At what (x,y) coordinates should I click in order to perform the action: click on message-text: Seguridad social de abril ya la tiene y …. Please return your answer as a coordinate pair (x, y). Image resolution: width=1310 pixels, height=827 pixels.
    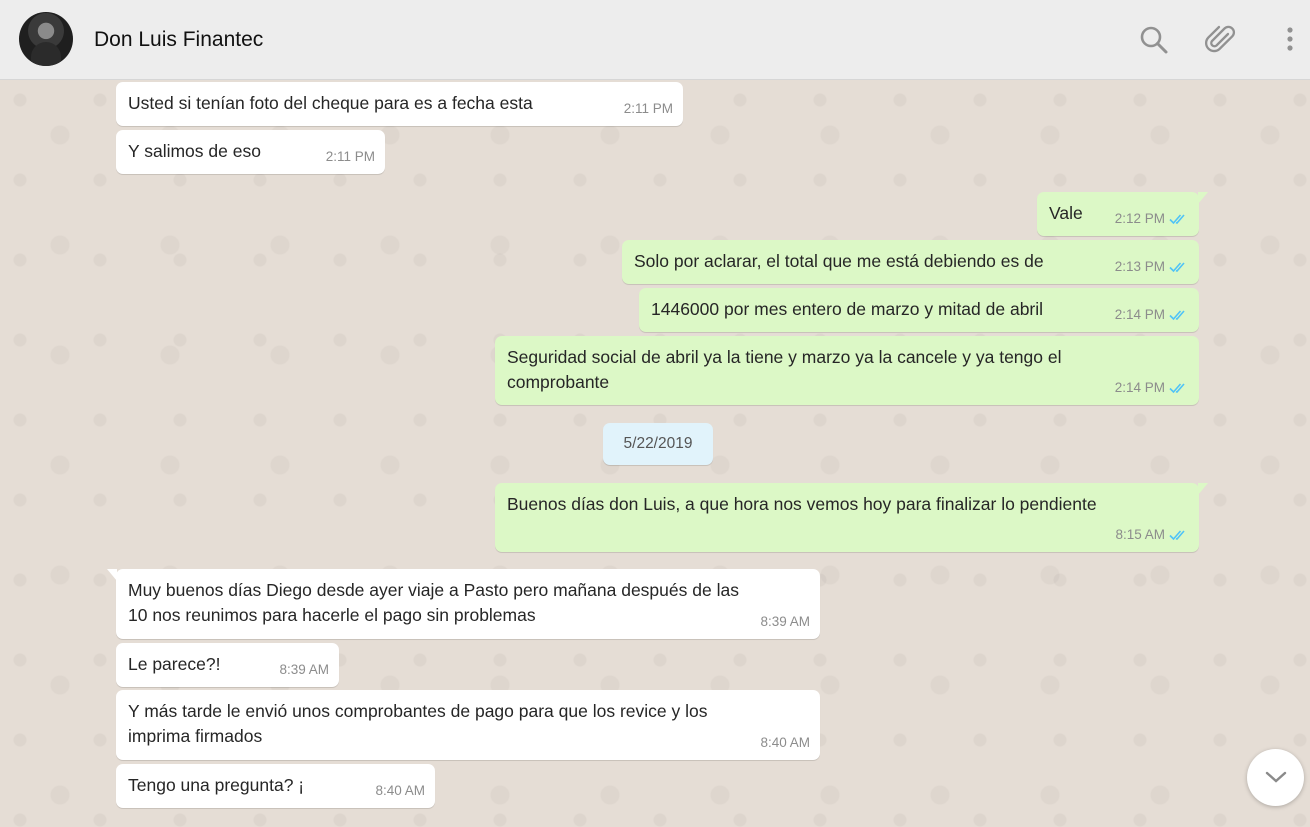
    Looking at the image, I should click on (784, 369).